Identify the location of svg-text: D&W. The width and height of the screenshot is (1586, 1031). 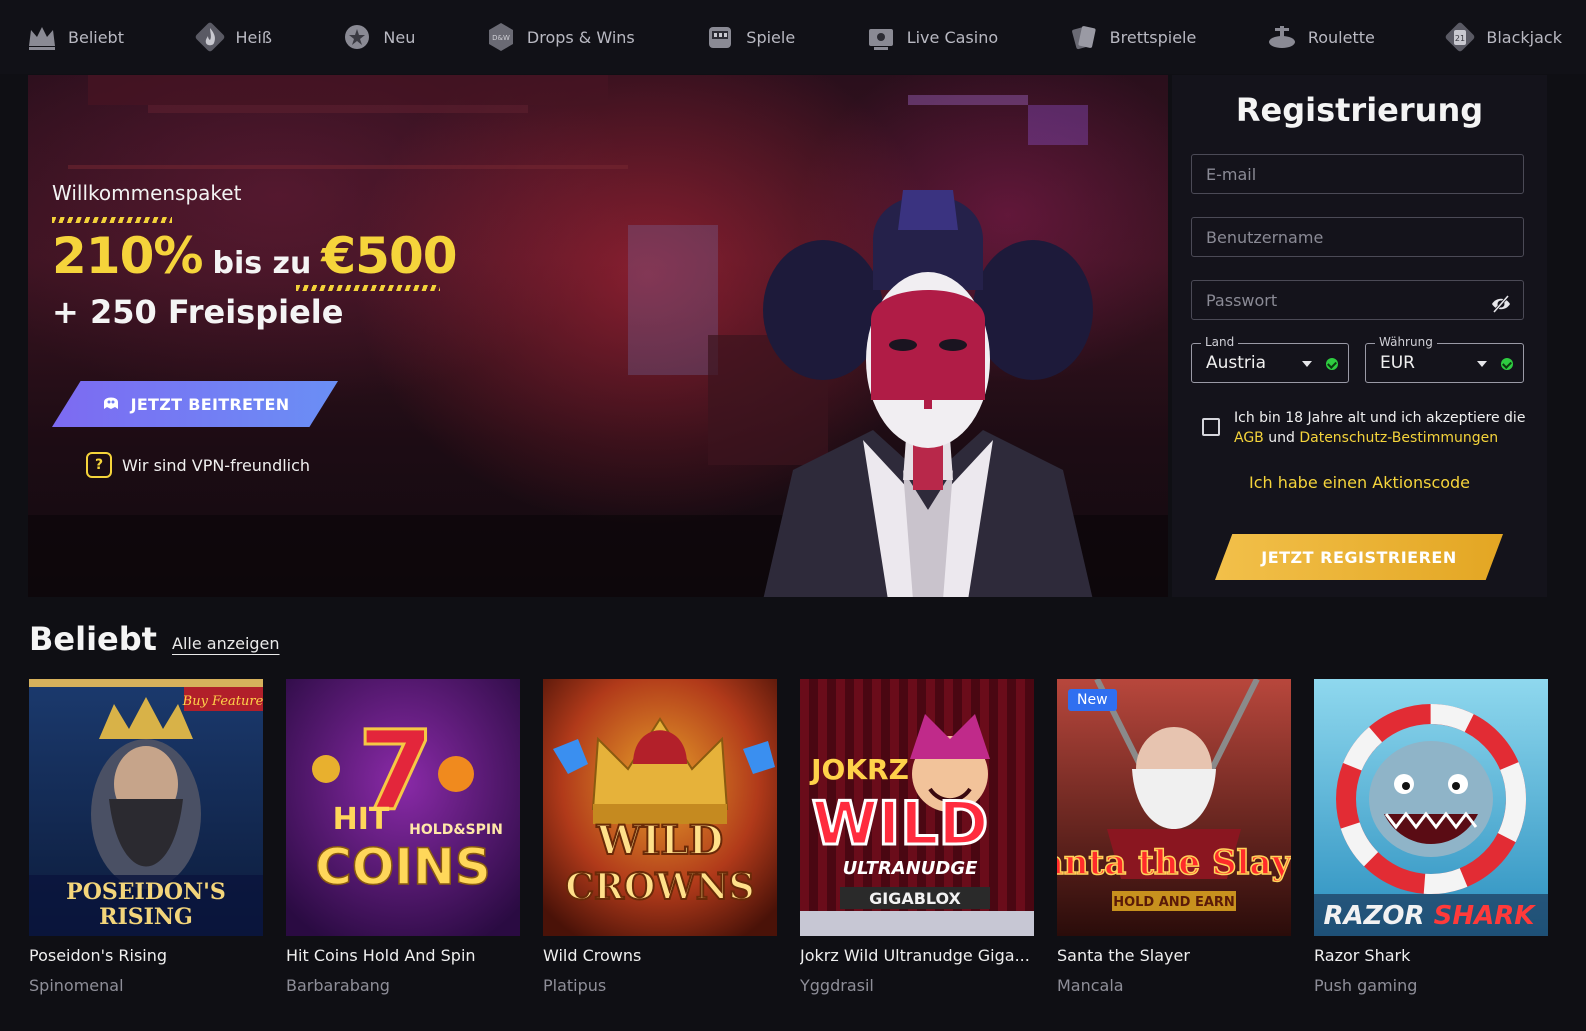
(501, 38).